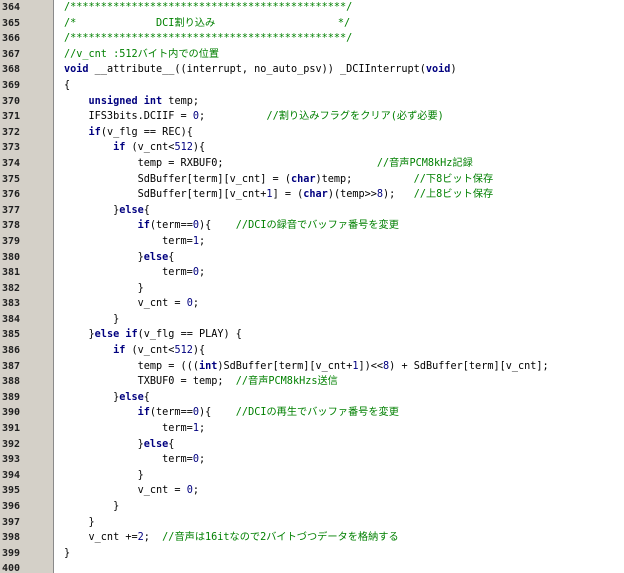 This screenshot has width=624, height=573. I want to click on code-text: (v_cnt, so click(147, 148).